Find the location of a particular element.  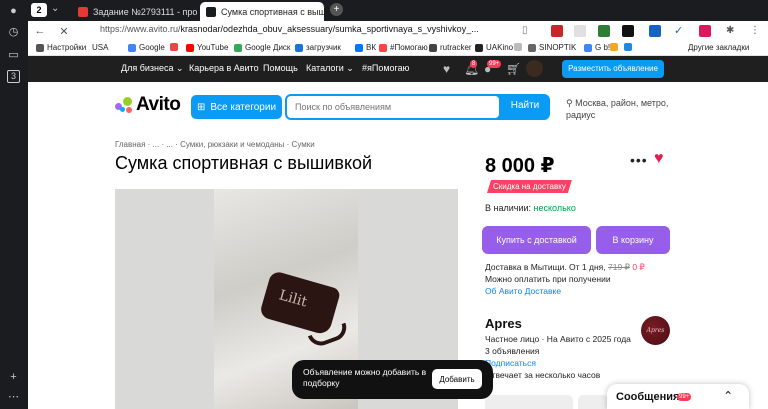

menu-icon: ⋮ is located at coordinates (756, 31).